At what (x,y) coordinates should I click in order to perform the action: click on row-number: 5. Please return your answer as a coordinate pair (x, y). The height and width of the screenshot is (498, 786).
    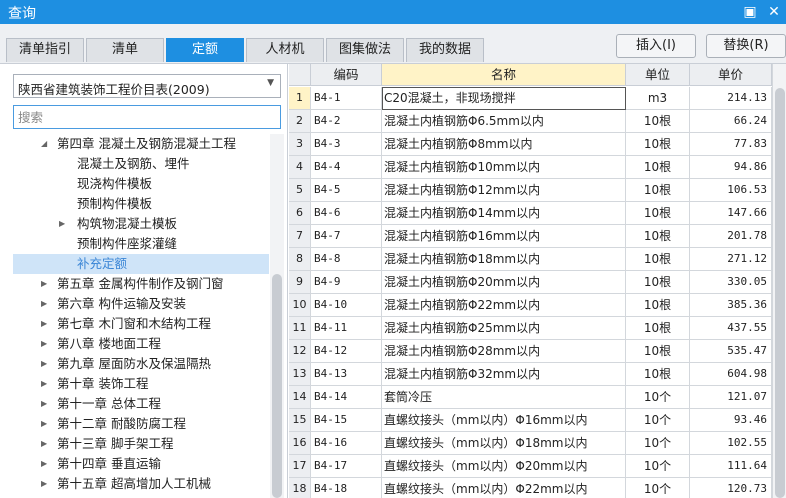
    Looking at the image, I should click on (300, 190).